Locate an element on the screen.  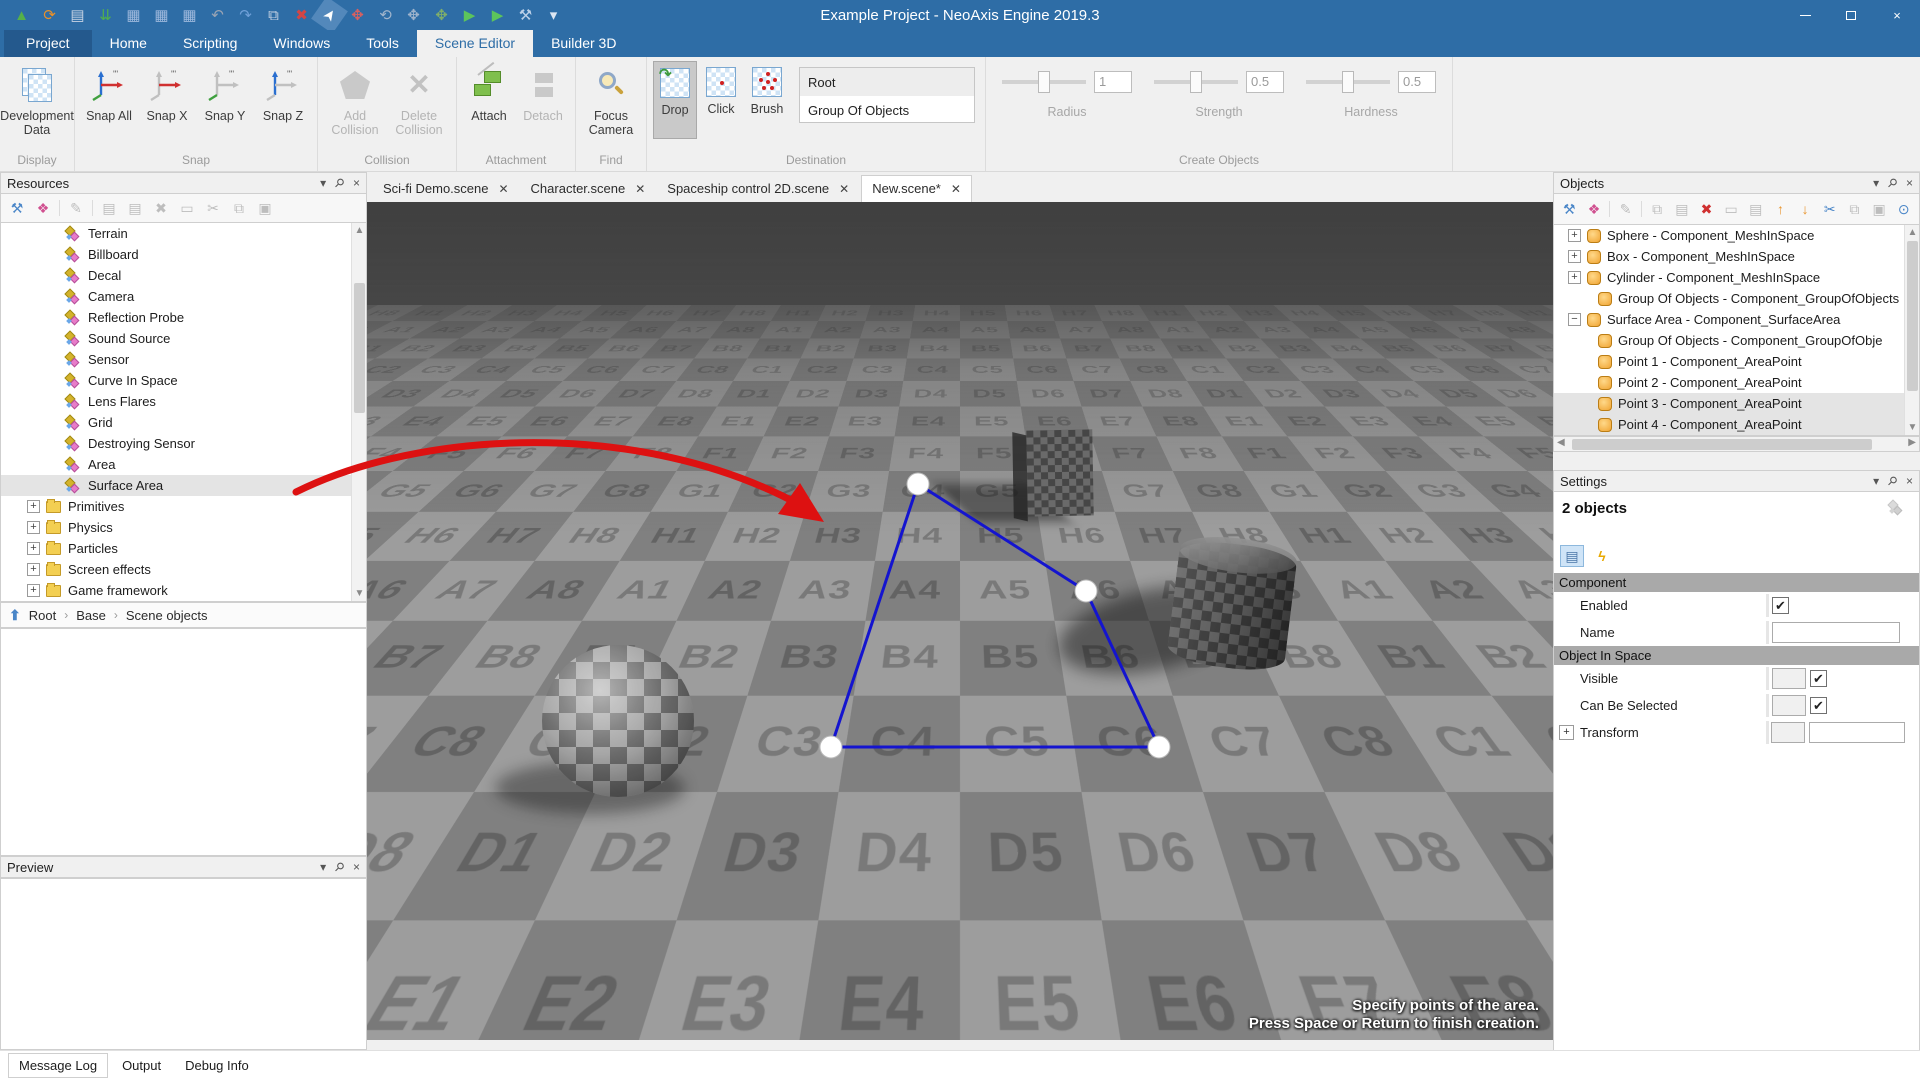
scene-tab-new-scene-: New.scene* ✕ is located at coordinates (916, 188).